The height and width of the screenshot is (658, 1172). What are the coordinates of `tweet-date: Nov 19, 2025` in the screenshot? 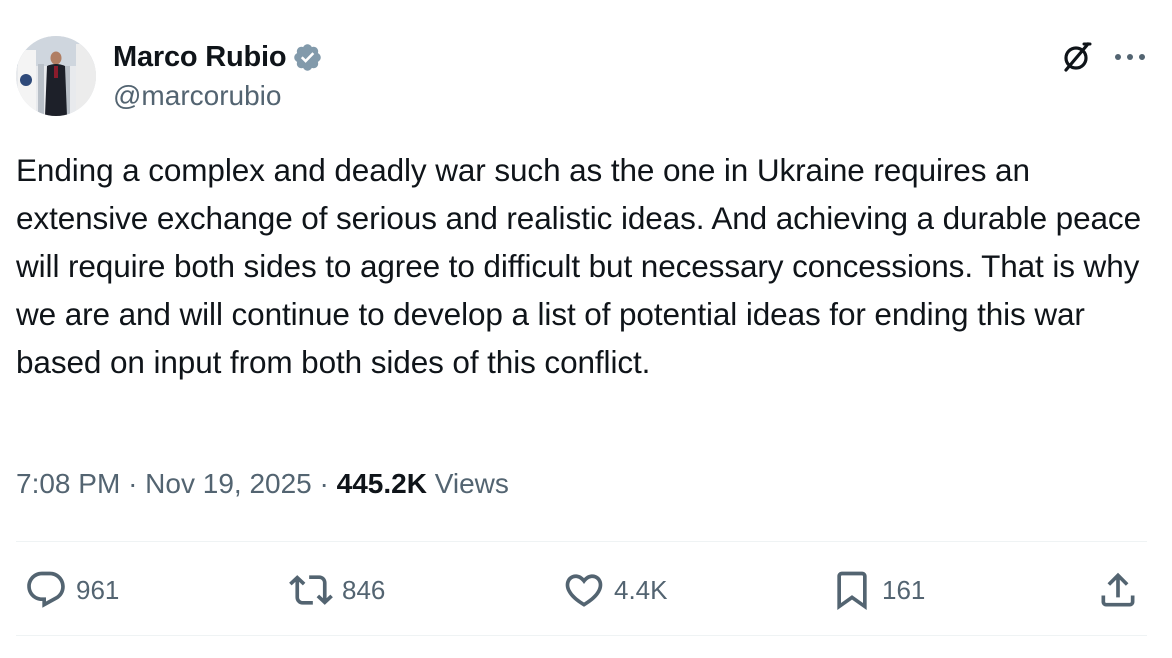 It's located at (228, 483).